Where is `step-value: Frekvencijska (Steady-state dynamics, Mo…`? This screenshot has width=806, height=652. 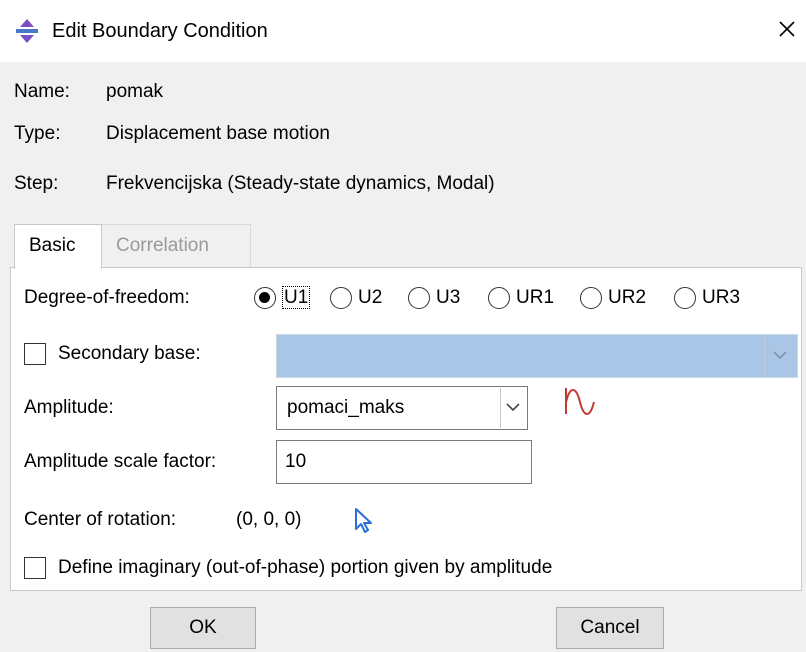
step-value: Frekvencijska (Steady-state dynamics, Mo… is located at coordinates (300, 183).